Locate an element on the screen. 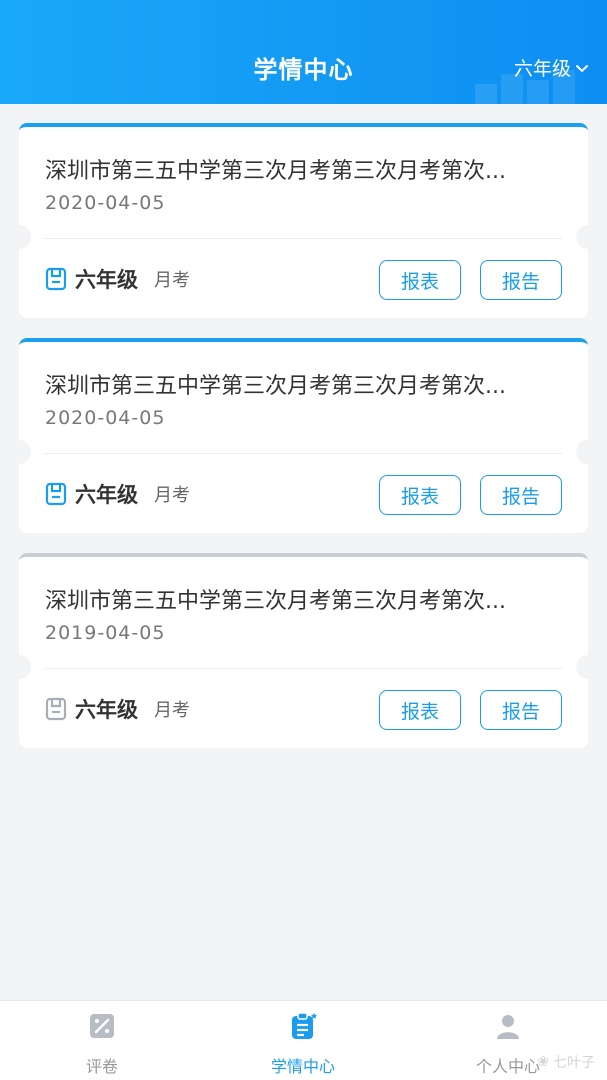  clipboard-icon is located at coordinates (304, 1025).